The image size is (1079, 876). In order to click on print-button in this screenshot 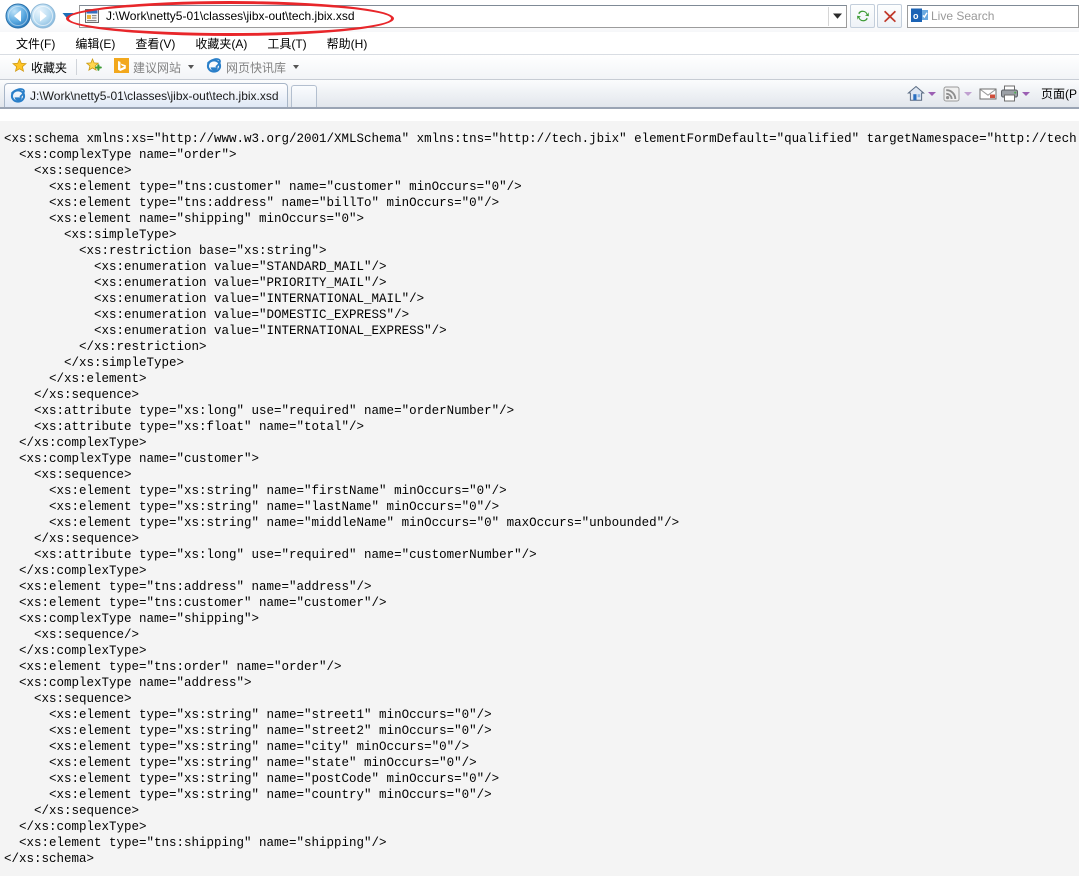, I will do `click(1010, 94)`.